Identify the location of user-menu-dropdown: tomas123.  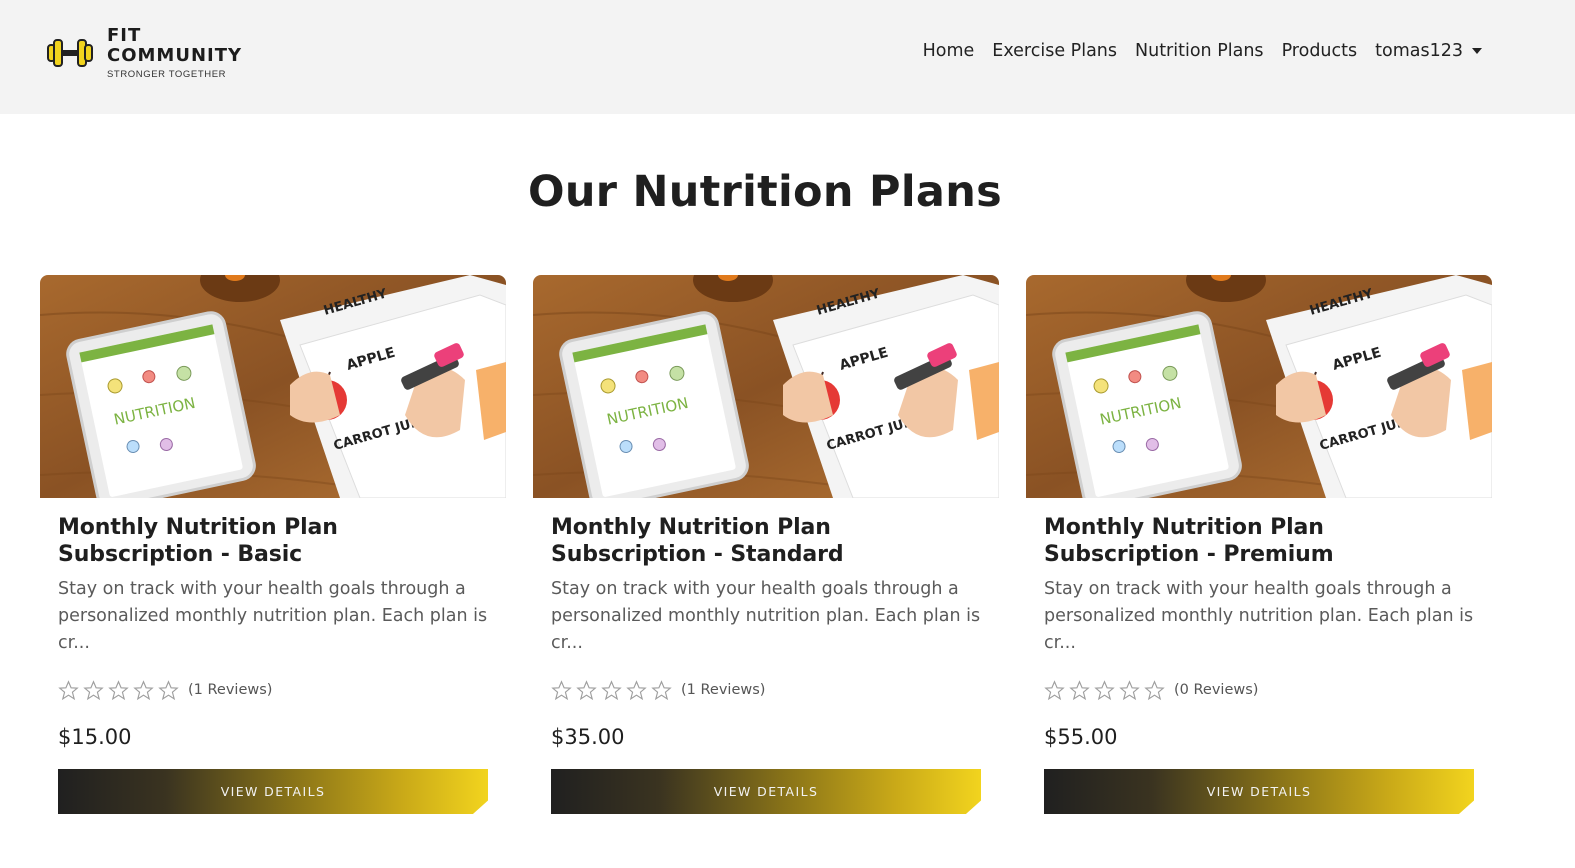
(1428, 51).